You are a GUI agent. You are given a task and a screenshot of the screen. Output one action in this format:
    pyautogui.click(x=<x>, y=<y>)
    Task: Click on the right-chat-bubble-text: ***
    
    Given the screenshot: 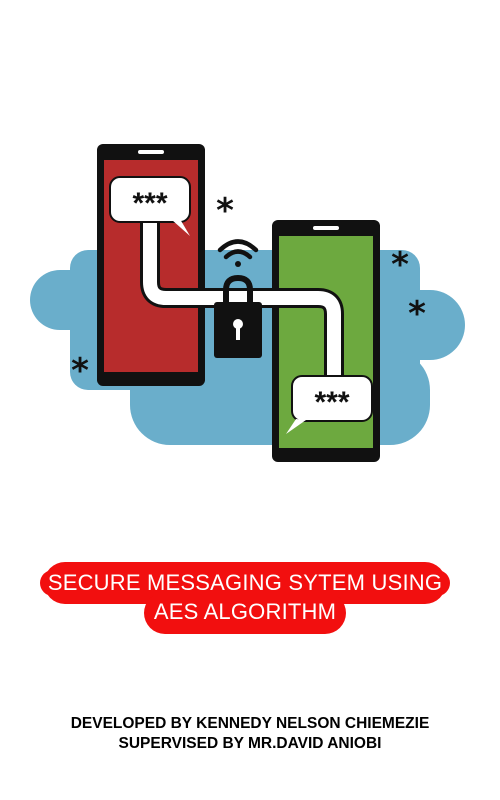 What is the action you would take?
    pyautogui.click(x=331, y=402)
    